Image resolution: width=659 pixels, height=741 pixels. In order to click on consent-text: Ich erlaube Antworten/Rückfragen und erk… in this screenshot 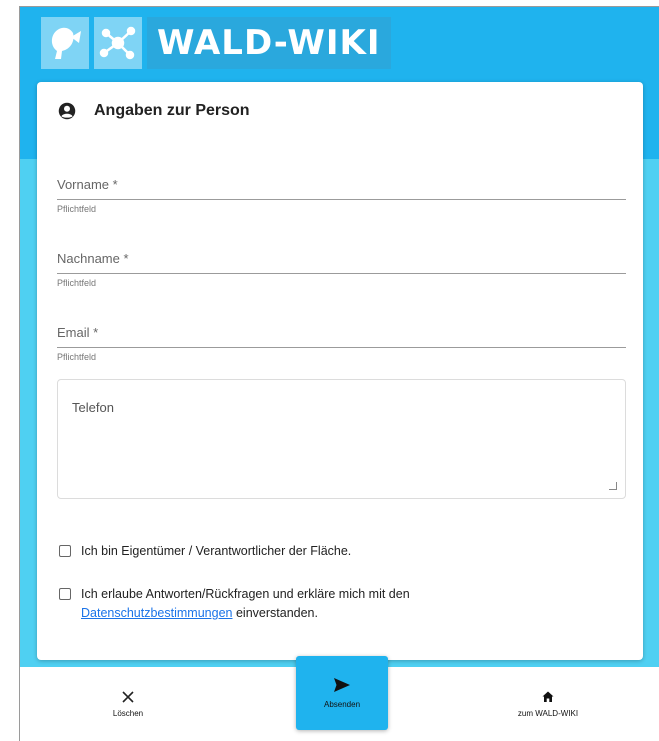, I will do `click(245, 604)`.